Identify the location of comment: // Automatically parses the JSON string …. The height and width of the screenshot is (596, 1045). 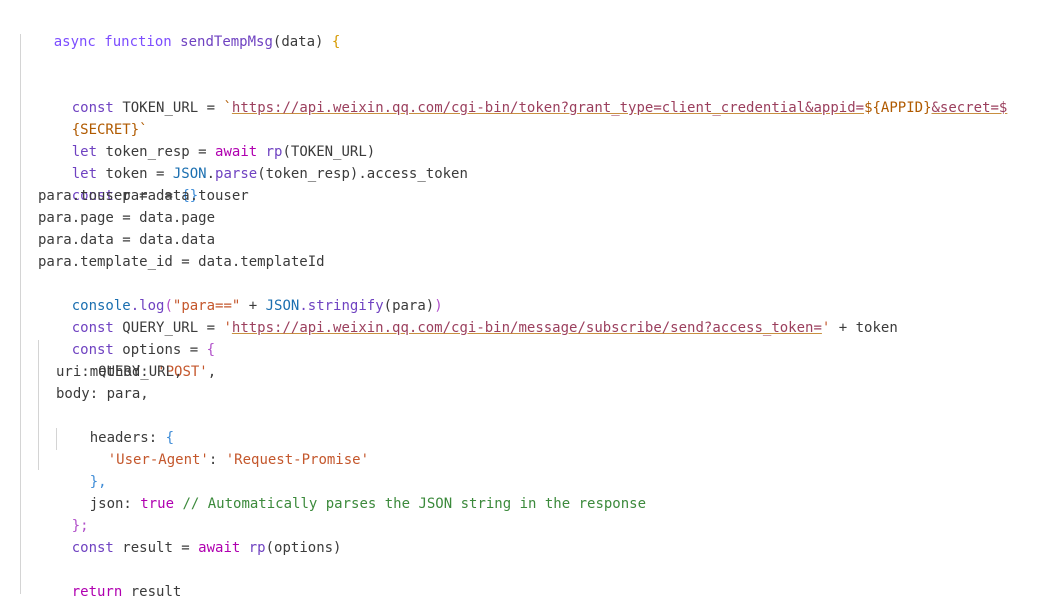
(410, 504).